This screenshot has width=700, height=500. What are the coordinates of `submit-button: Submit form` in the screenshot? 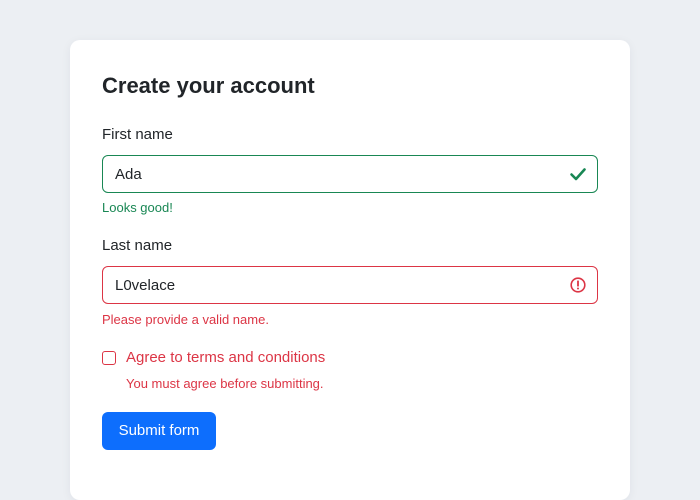 It's located at (159, 431).